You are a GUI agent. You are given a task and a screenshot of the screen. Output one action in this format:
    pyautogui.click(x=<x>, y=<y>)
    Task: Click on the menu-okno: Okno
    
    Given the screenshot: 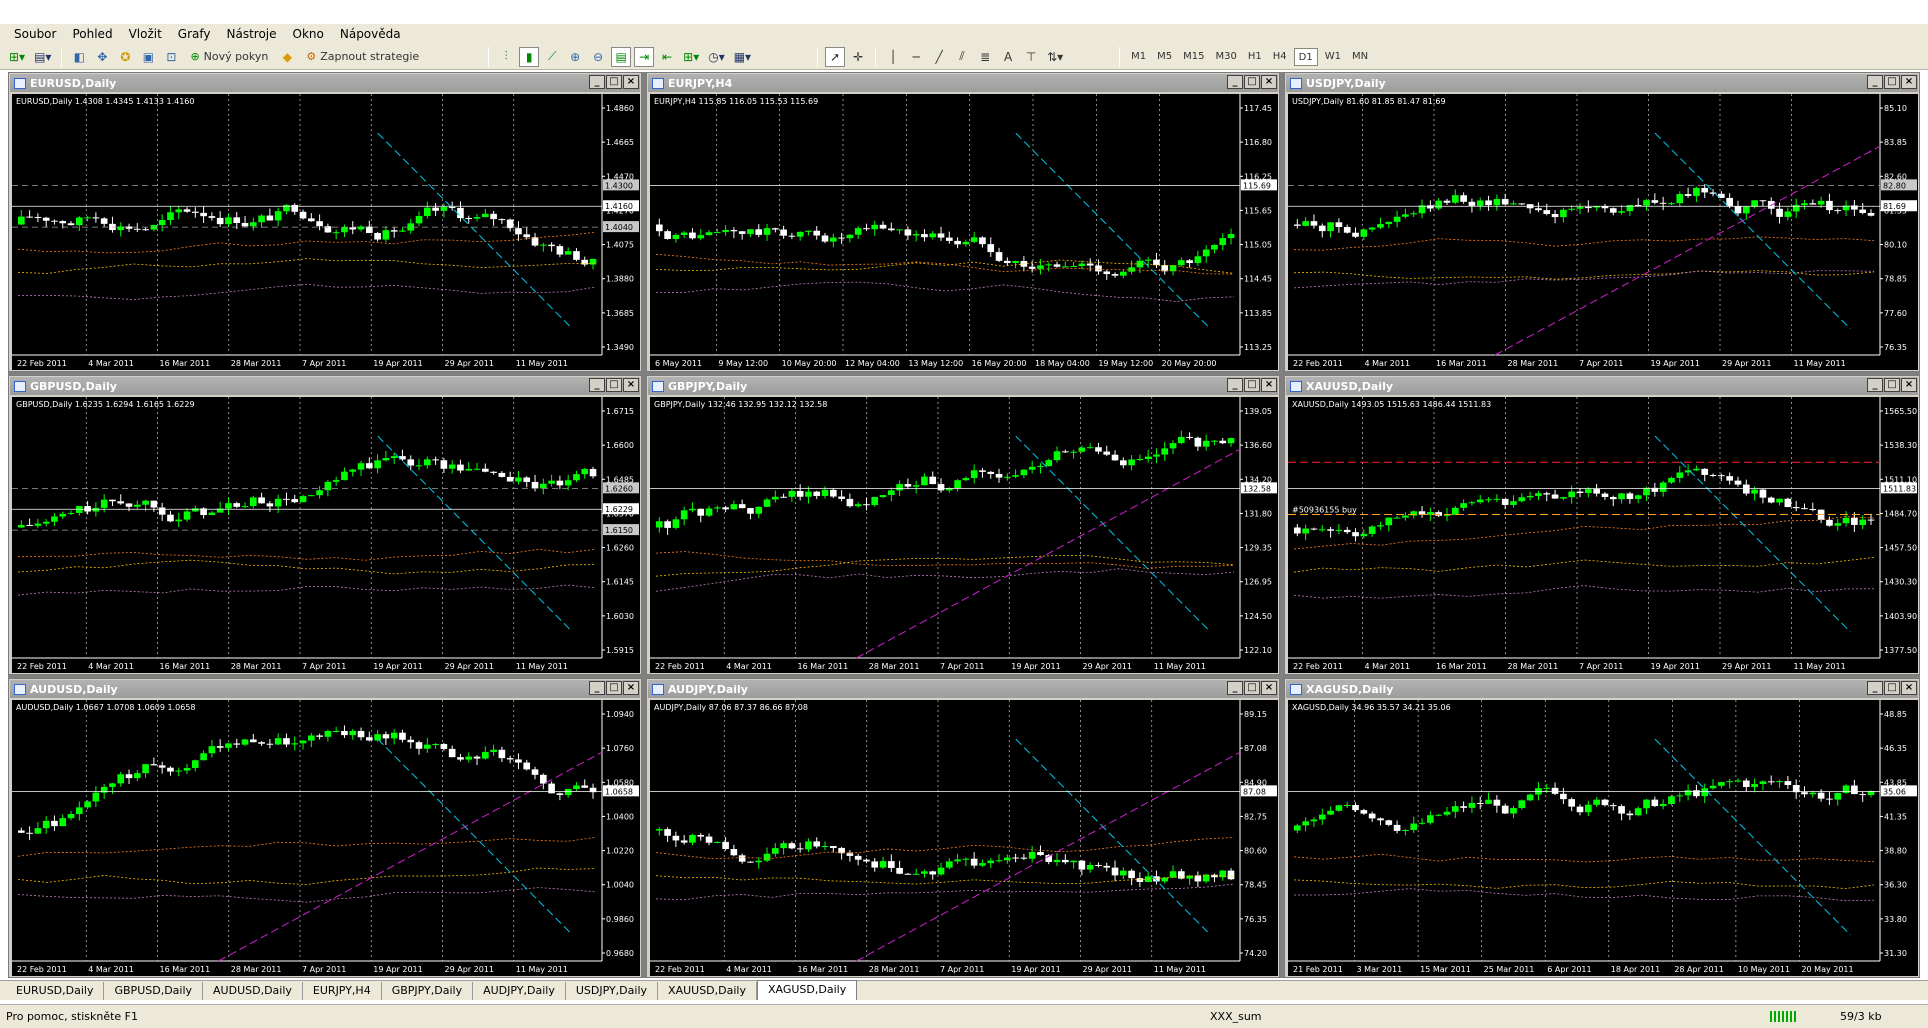 What is the action you would take?
    pyautogui.click(x=308, y=34)
    